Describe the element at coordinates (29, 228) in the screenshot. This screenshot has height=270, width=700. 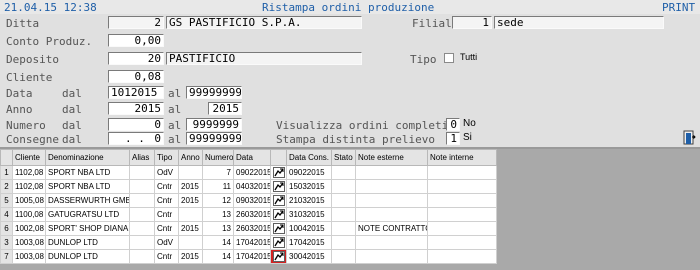
I see `cliente-cell: 1002,08` at that location.